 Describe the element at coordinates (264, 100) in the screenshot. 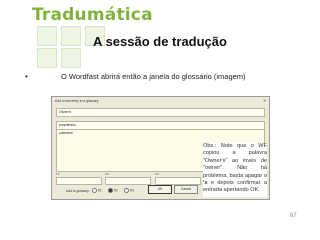

I see `close-icon: ✕` at that location.